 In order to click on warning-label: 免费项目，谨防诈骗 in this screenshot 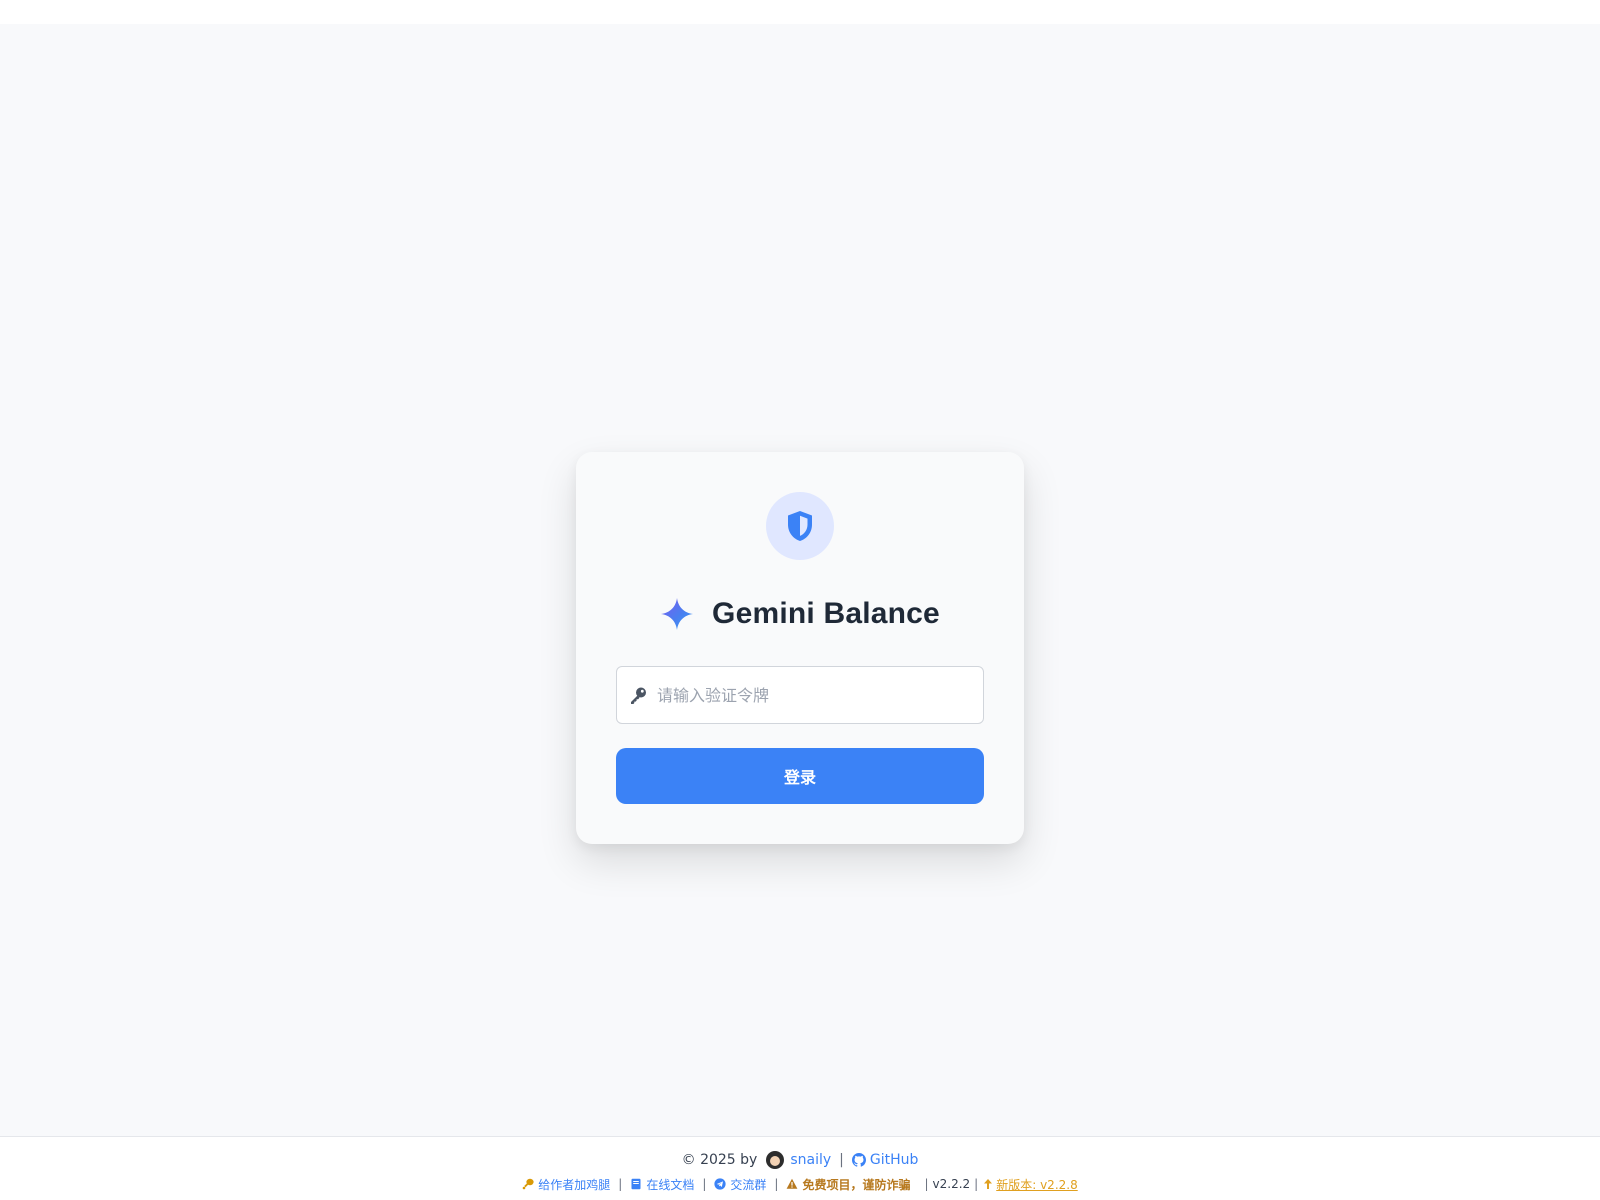, I will do `click(856, 1184)`.